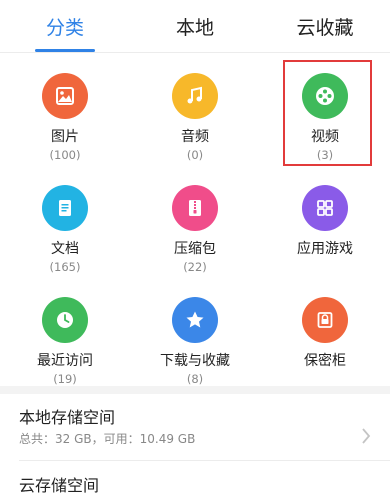  What do you see at coordinates (195, 390) in the screenshot?
I see `section-divider` at bounding box center [195, 390].